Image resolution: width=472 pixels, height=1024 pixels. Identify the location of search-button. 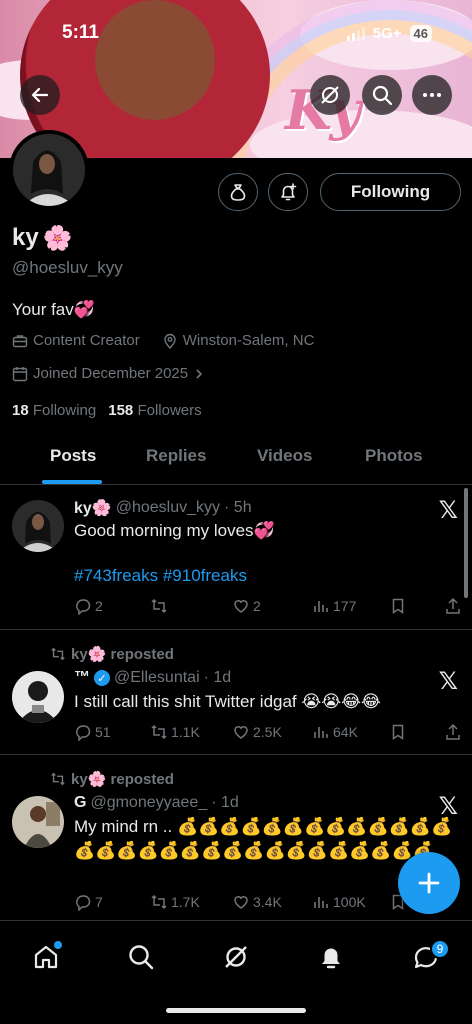
(382, 95).